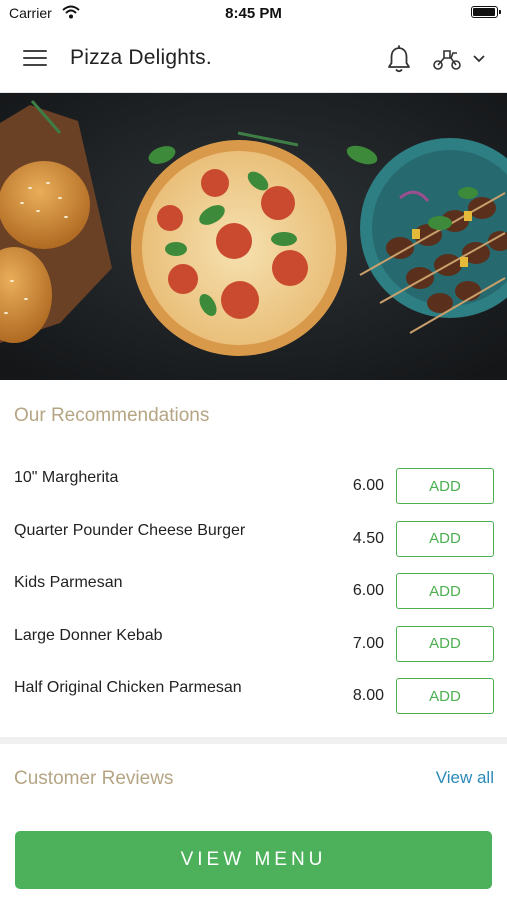 The width and height of the screenshot is (507, 900). Describe the element at coordinates (368, 538) in the screenshot. I see `item-price: 4.50` at that location.